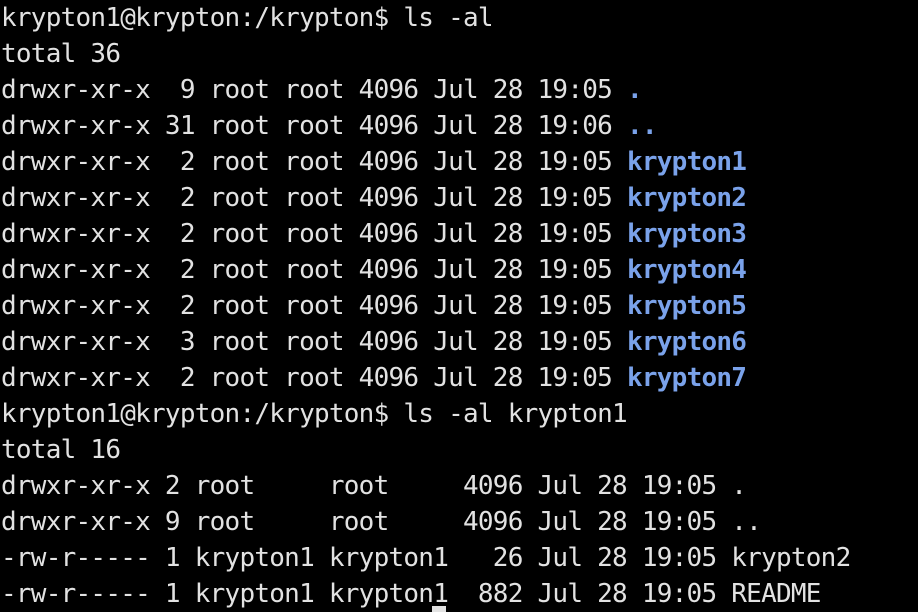 The height and width of the screenshot is (612, 918). Describe the element at coordinates (634, 90) in the screenshot. I see `entry-name-directory: .` at that location.